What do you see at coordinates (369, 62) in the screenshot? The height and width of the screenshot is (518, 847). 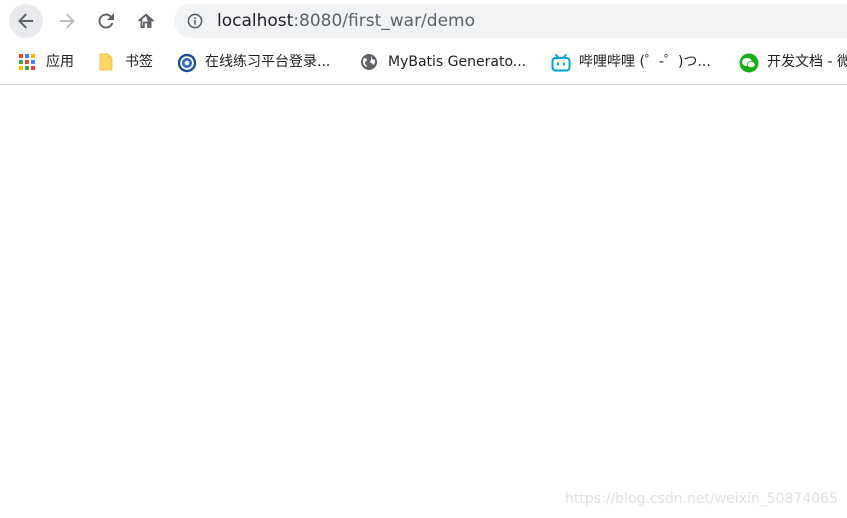 I see `globe-icon` at bounding box center [369, 62].